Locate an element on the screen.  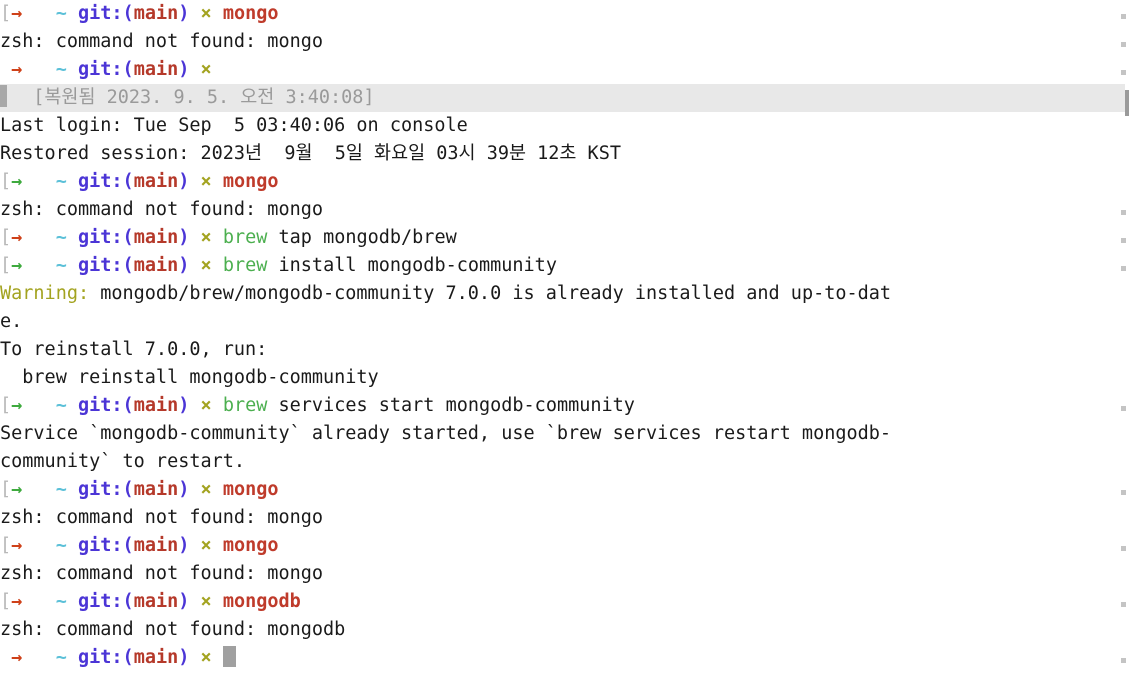
terminal-output-line: To reinstall 7.0.0, run: is located at coordinates (565, 350).